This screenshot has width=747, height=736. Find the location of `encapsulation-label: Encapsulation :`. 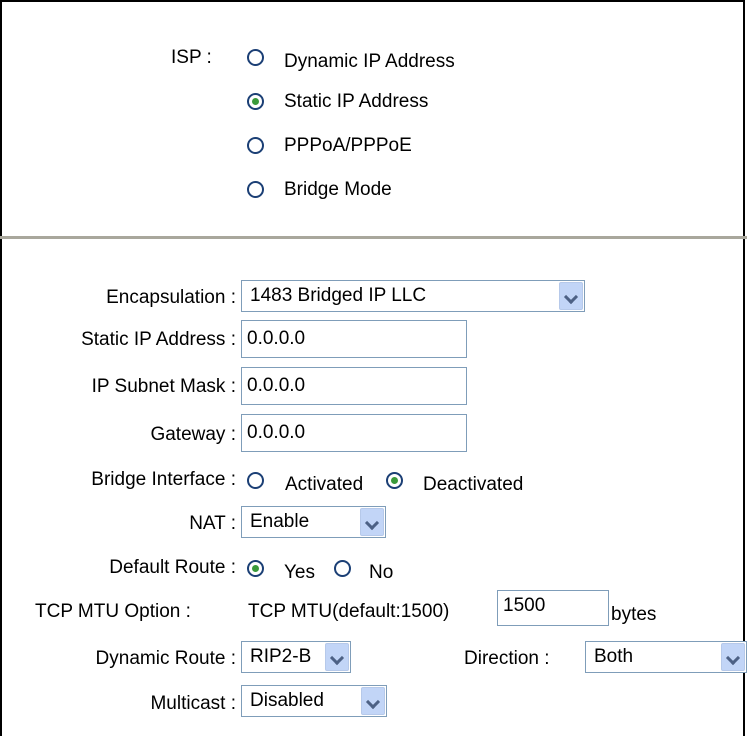

encapsulation-label: Encapsulation : is located at coordinates (171, 297).